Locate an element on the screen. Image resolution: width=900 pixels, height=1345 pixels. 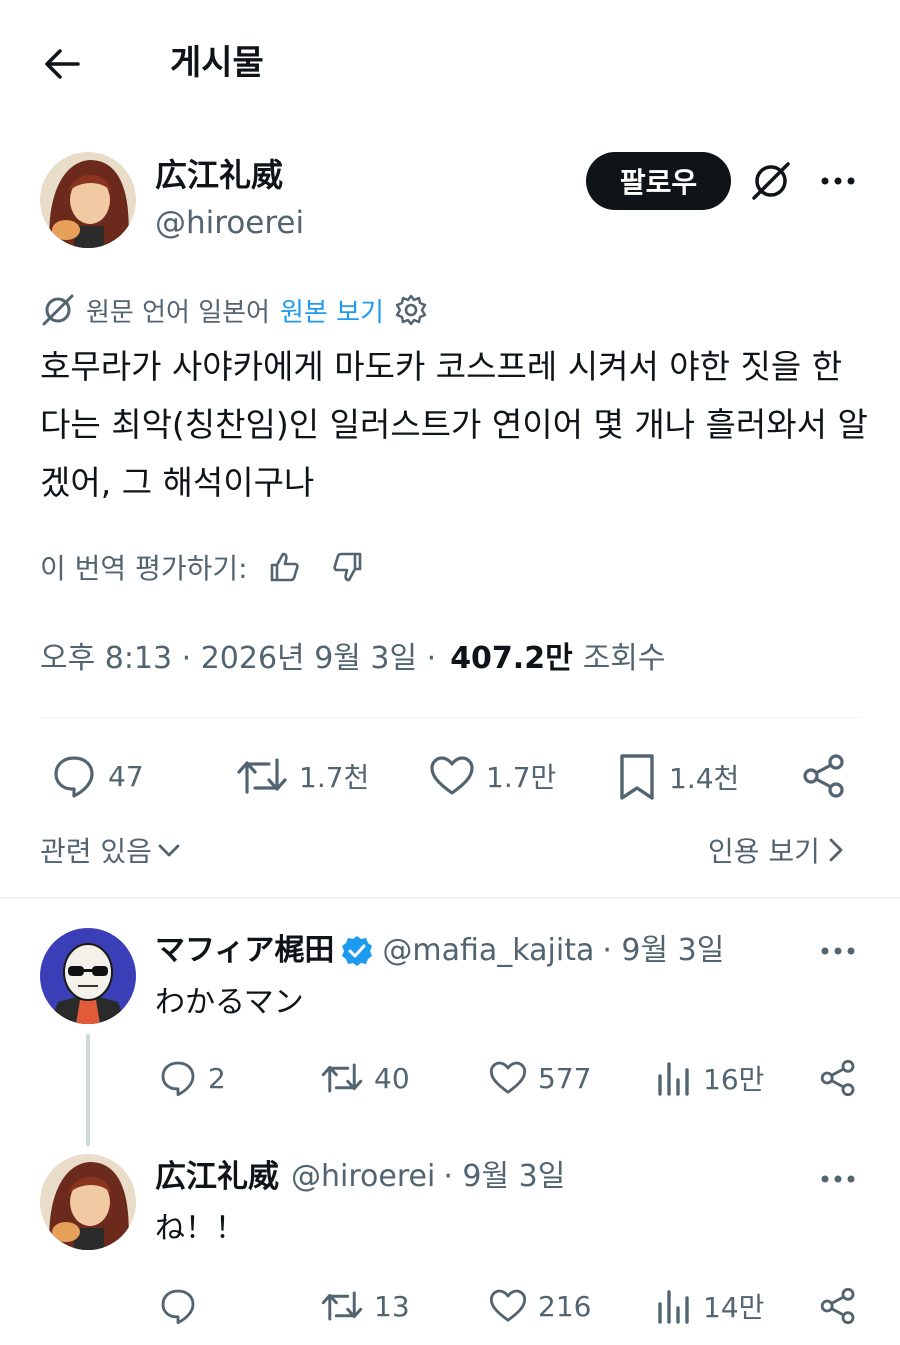
related-toggle: 관련 있음 is located at coordinates (111, 850).